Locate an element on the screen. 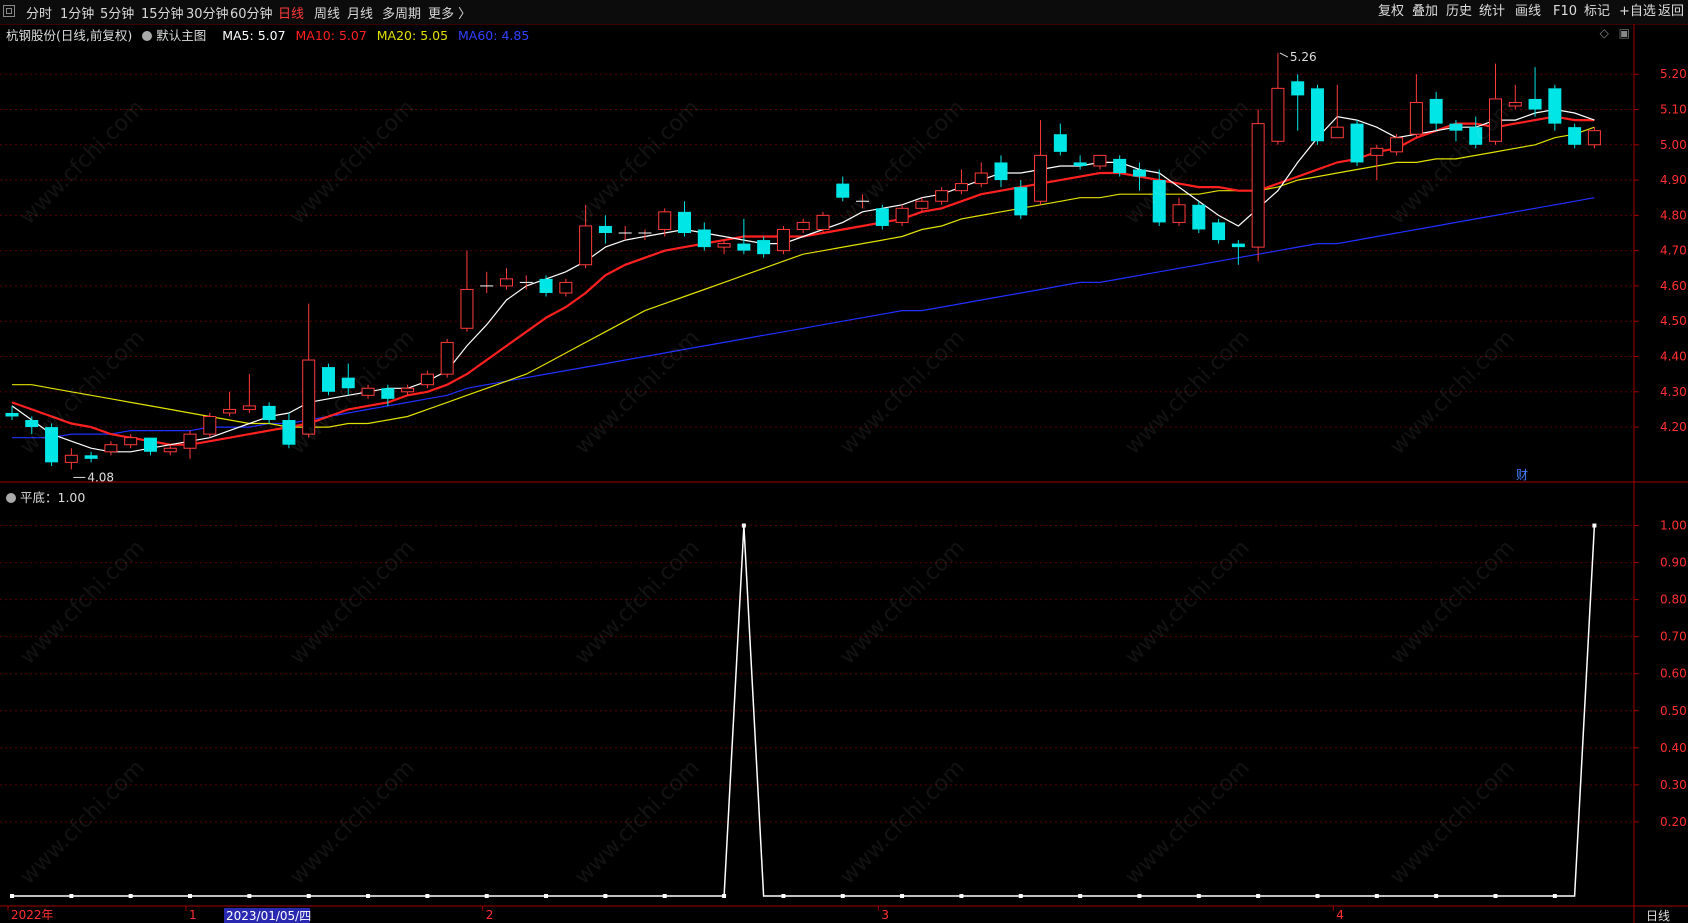  main-indicator-label: 默认主图 is located at coordinates (181, 35).